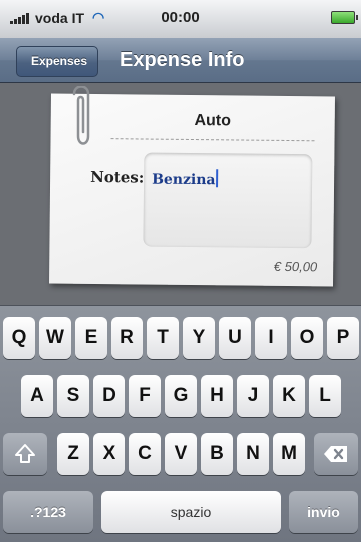  What do you see at coordinates (217, 454) in the screenshot?
I see `key-b: B` at bounding box center [217, 454].